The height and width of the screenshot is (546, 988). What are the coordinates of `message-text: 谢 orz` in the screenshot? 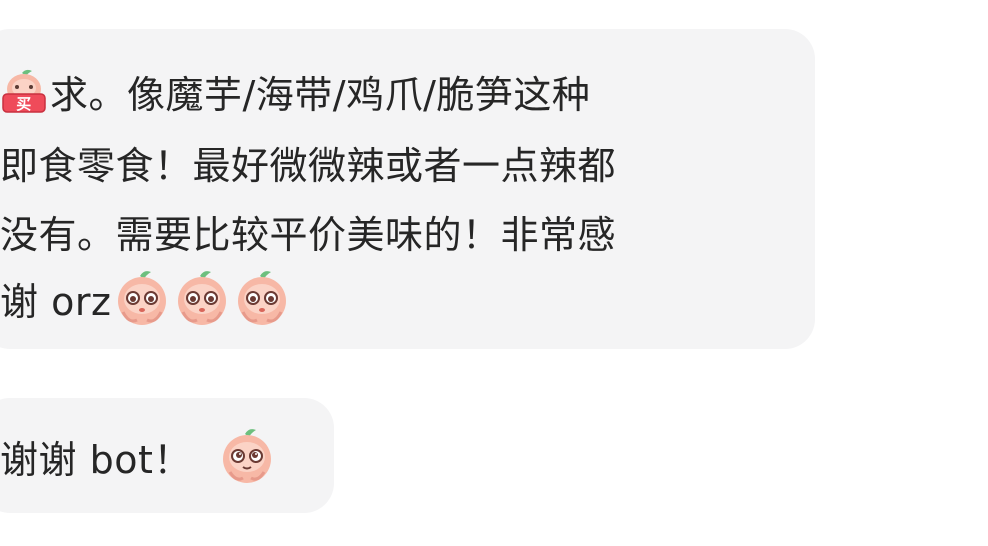 It's located at (56, 301).